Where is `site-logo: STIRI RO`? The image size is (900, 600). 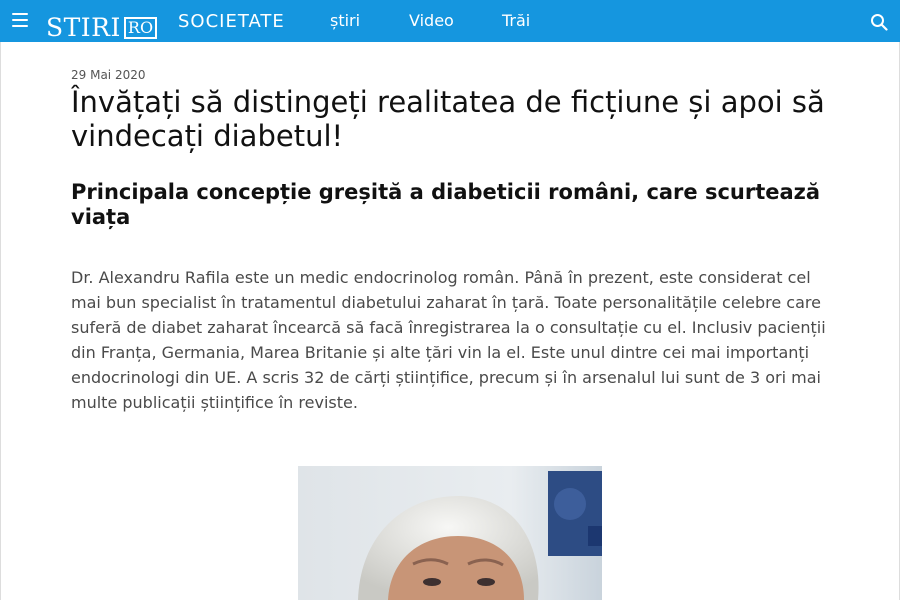 site-logo: STIRI RO is located at coordinates (102, 27).